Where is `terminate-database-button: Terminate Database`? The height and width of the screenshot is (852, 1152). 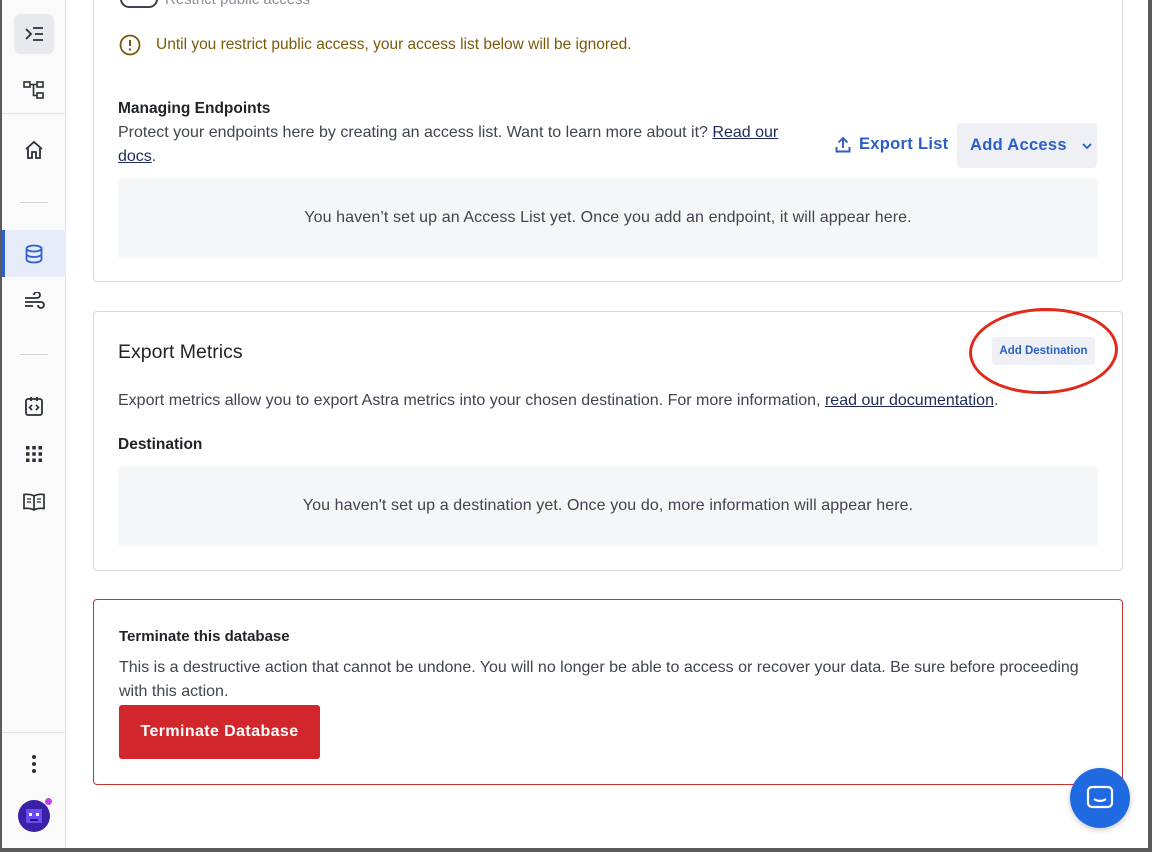 terminate-database-button: Terminate Database is located at coordinates (219, 732).